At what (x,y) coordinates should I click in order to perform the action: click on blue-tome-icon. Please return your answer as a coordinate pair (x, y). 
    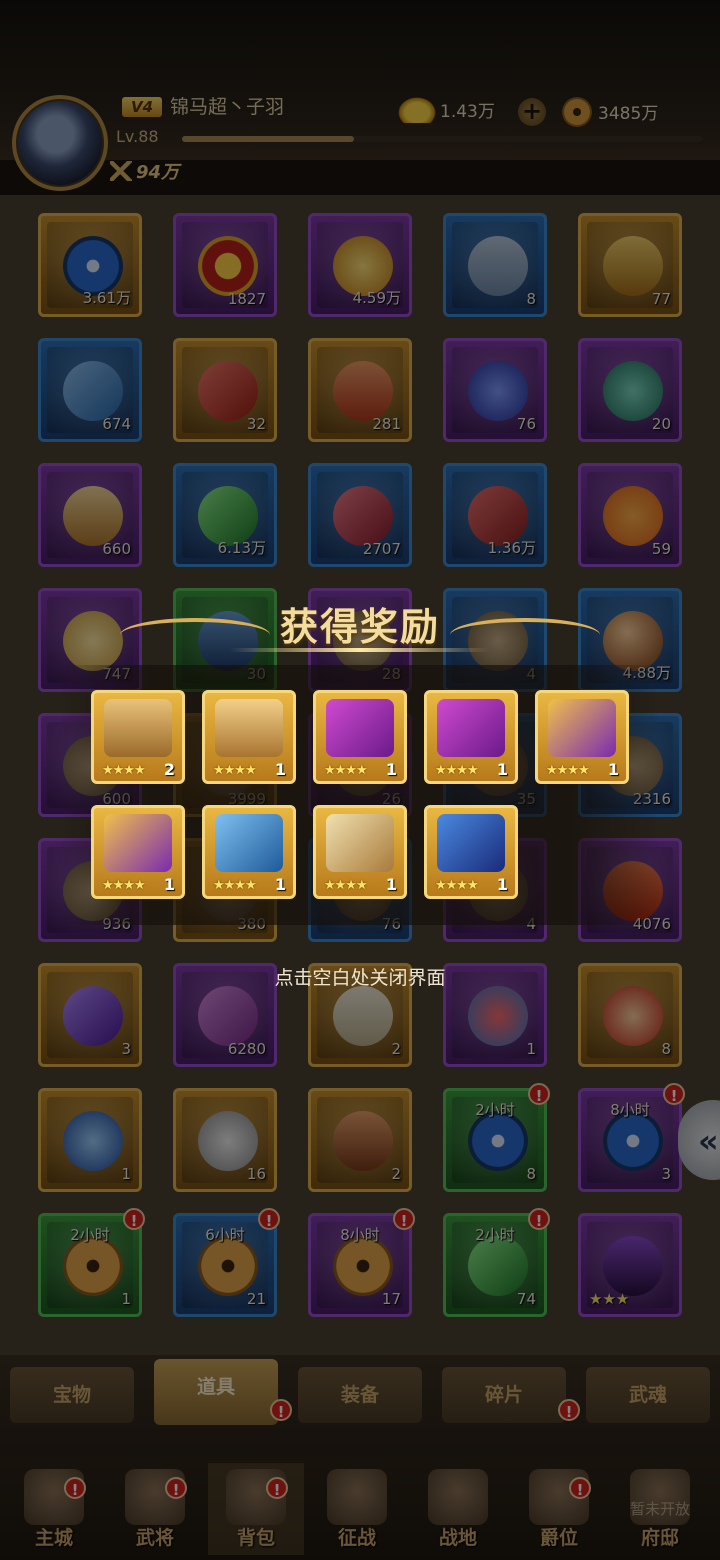
    Looking at the image, I should click on (471, 843).